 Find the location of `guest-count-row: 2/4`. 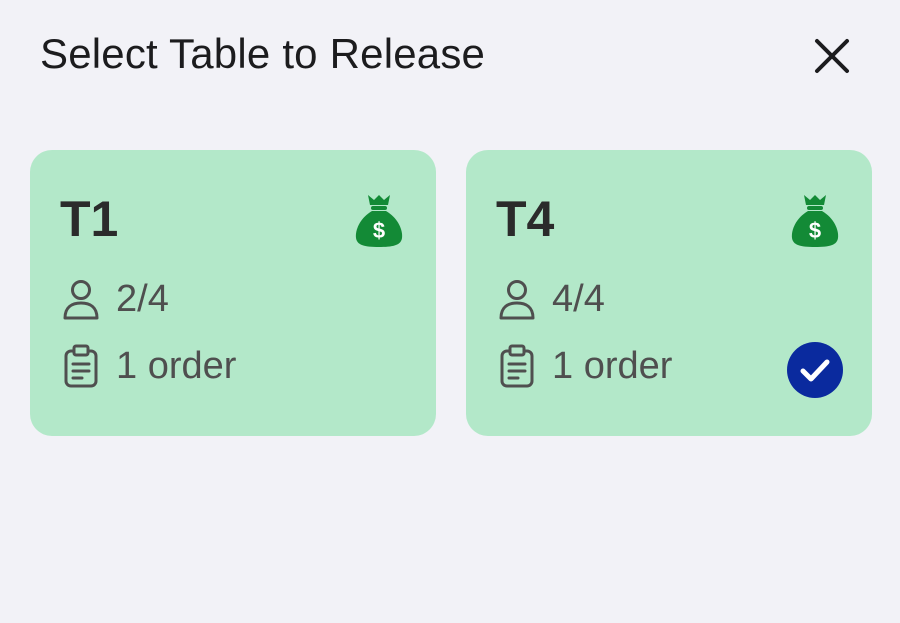

guest-count-row: 2/4 is located at coordinates (115, 299).